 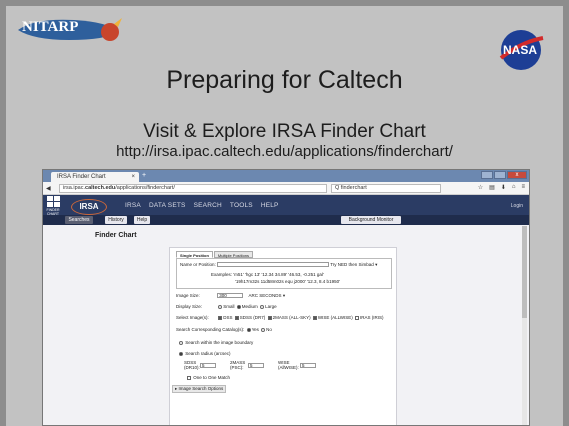 I want to click on sdss-radius-input: 5, so click(x=208, y=365).